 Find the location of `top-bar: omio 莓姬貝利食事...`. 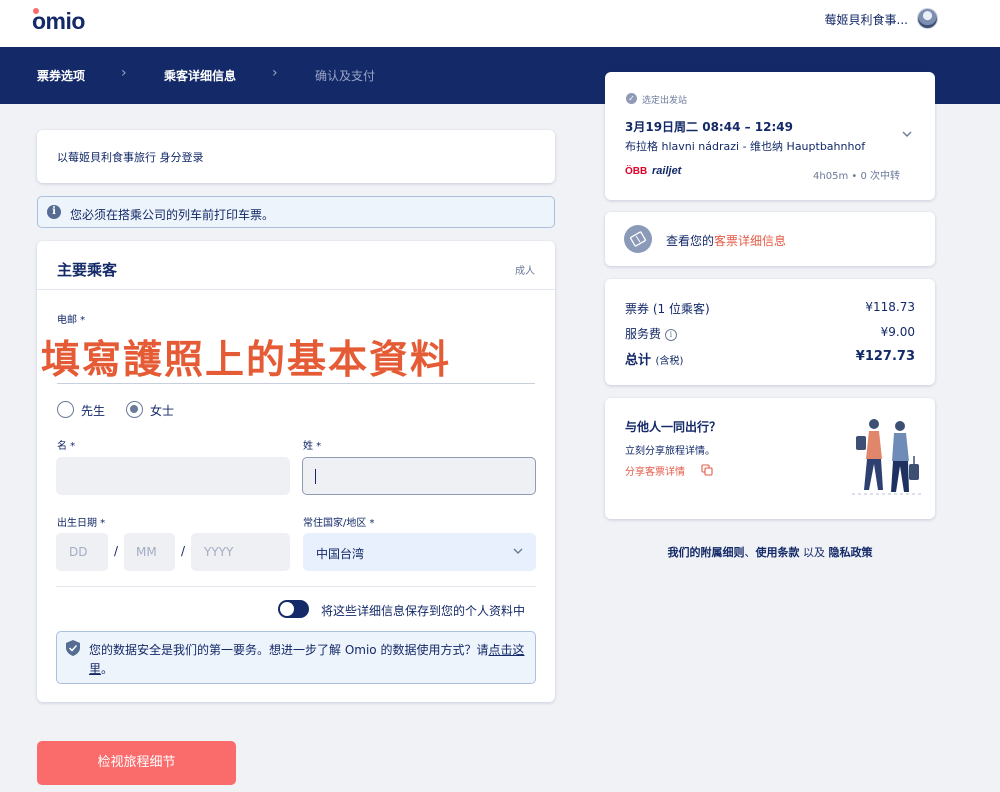

top-bar: omio 莓姬貝利食事... is located at coordinates (500, 23).